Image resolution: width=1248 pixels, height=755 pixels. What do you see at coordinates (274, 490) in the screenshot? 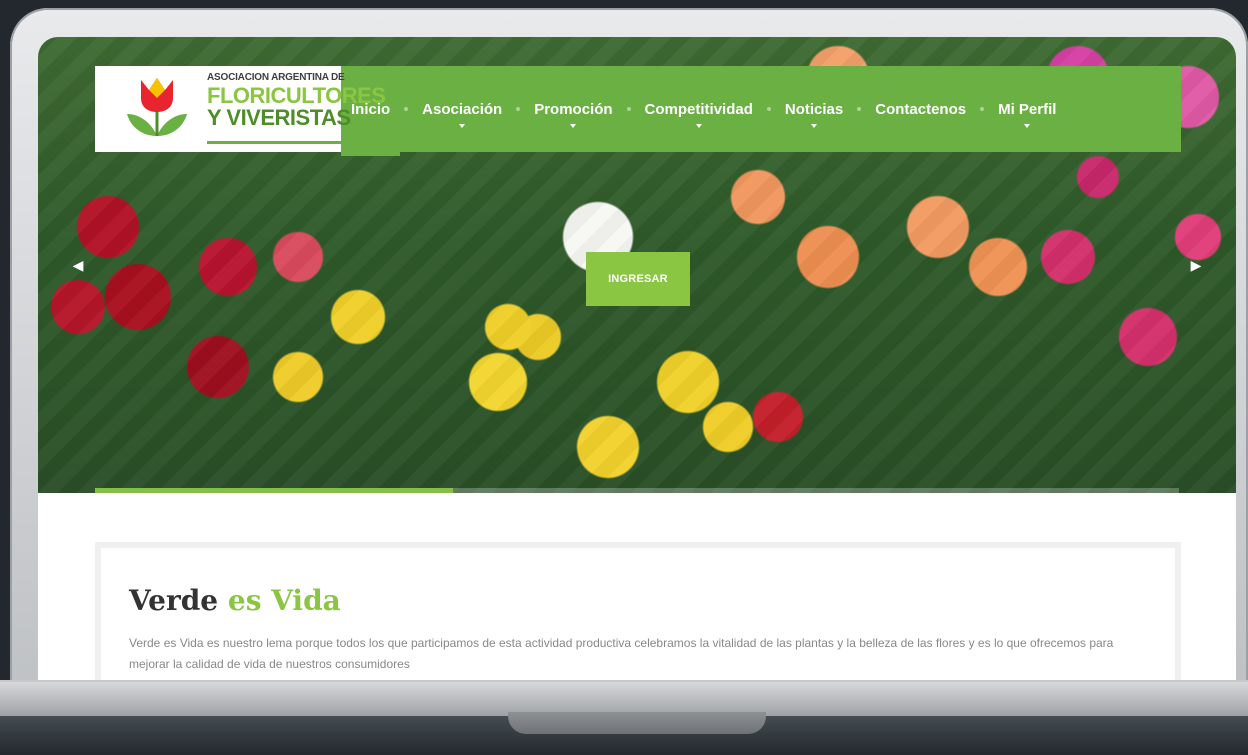
I see `slide-progress-fill` at bounding box center [274, 490].